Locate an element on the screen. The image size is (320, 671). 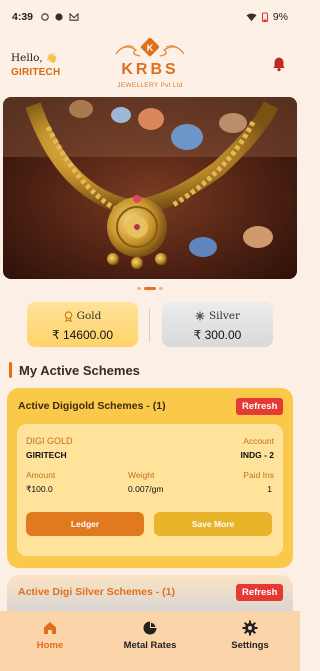
notification-dot-icon is located at coordinates (45, 17).